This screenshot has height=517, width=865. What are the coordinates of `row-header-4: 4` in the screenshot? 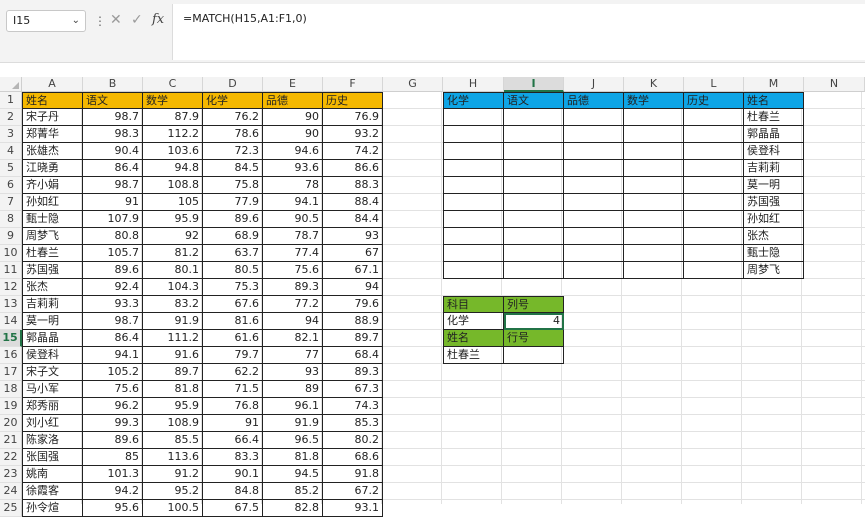 It's located at (11, 151).